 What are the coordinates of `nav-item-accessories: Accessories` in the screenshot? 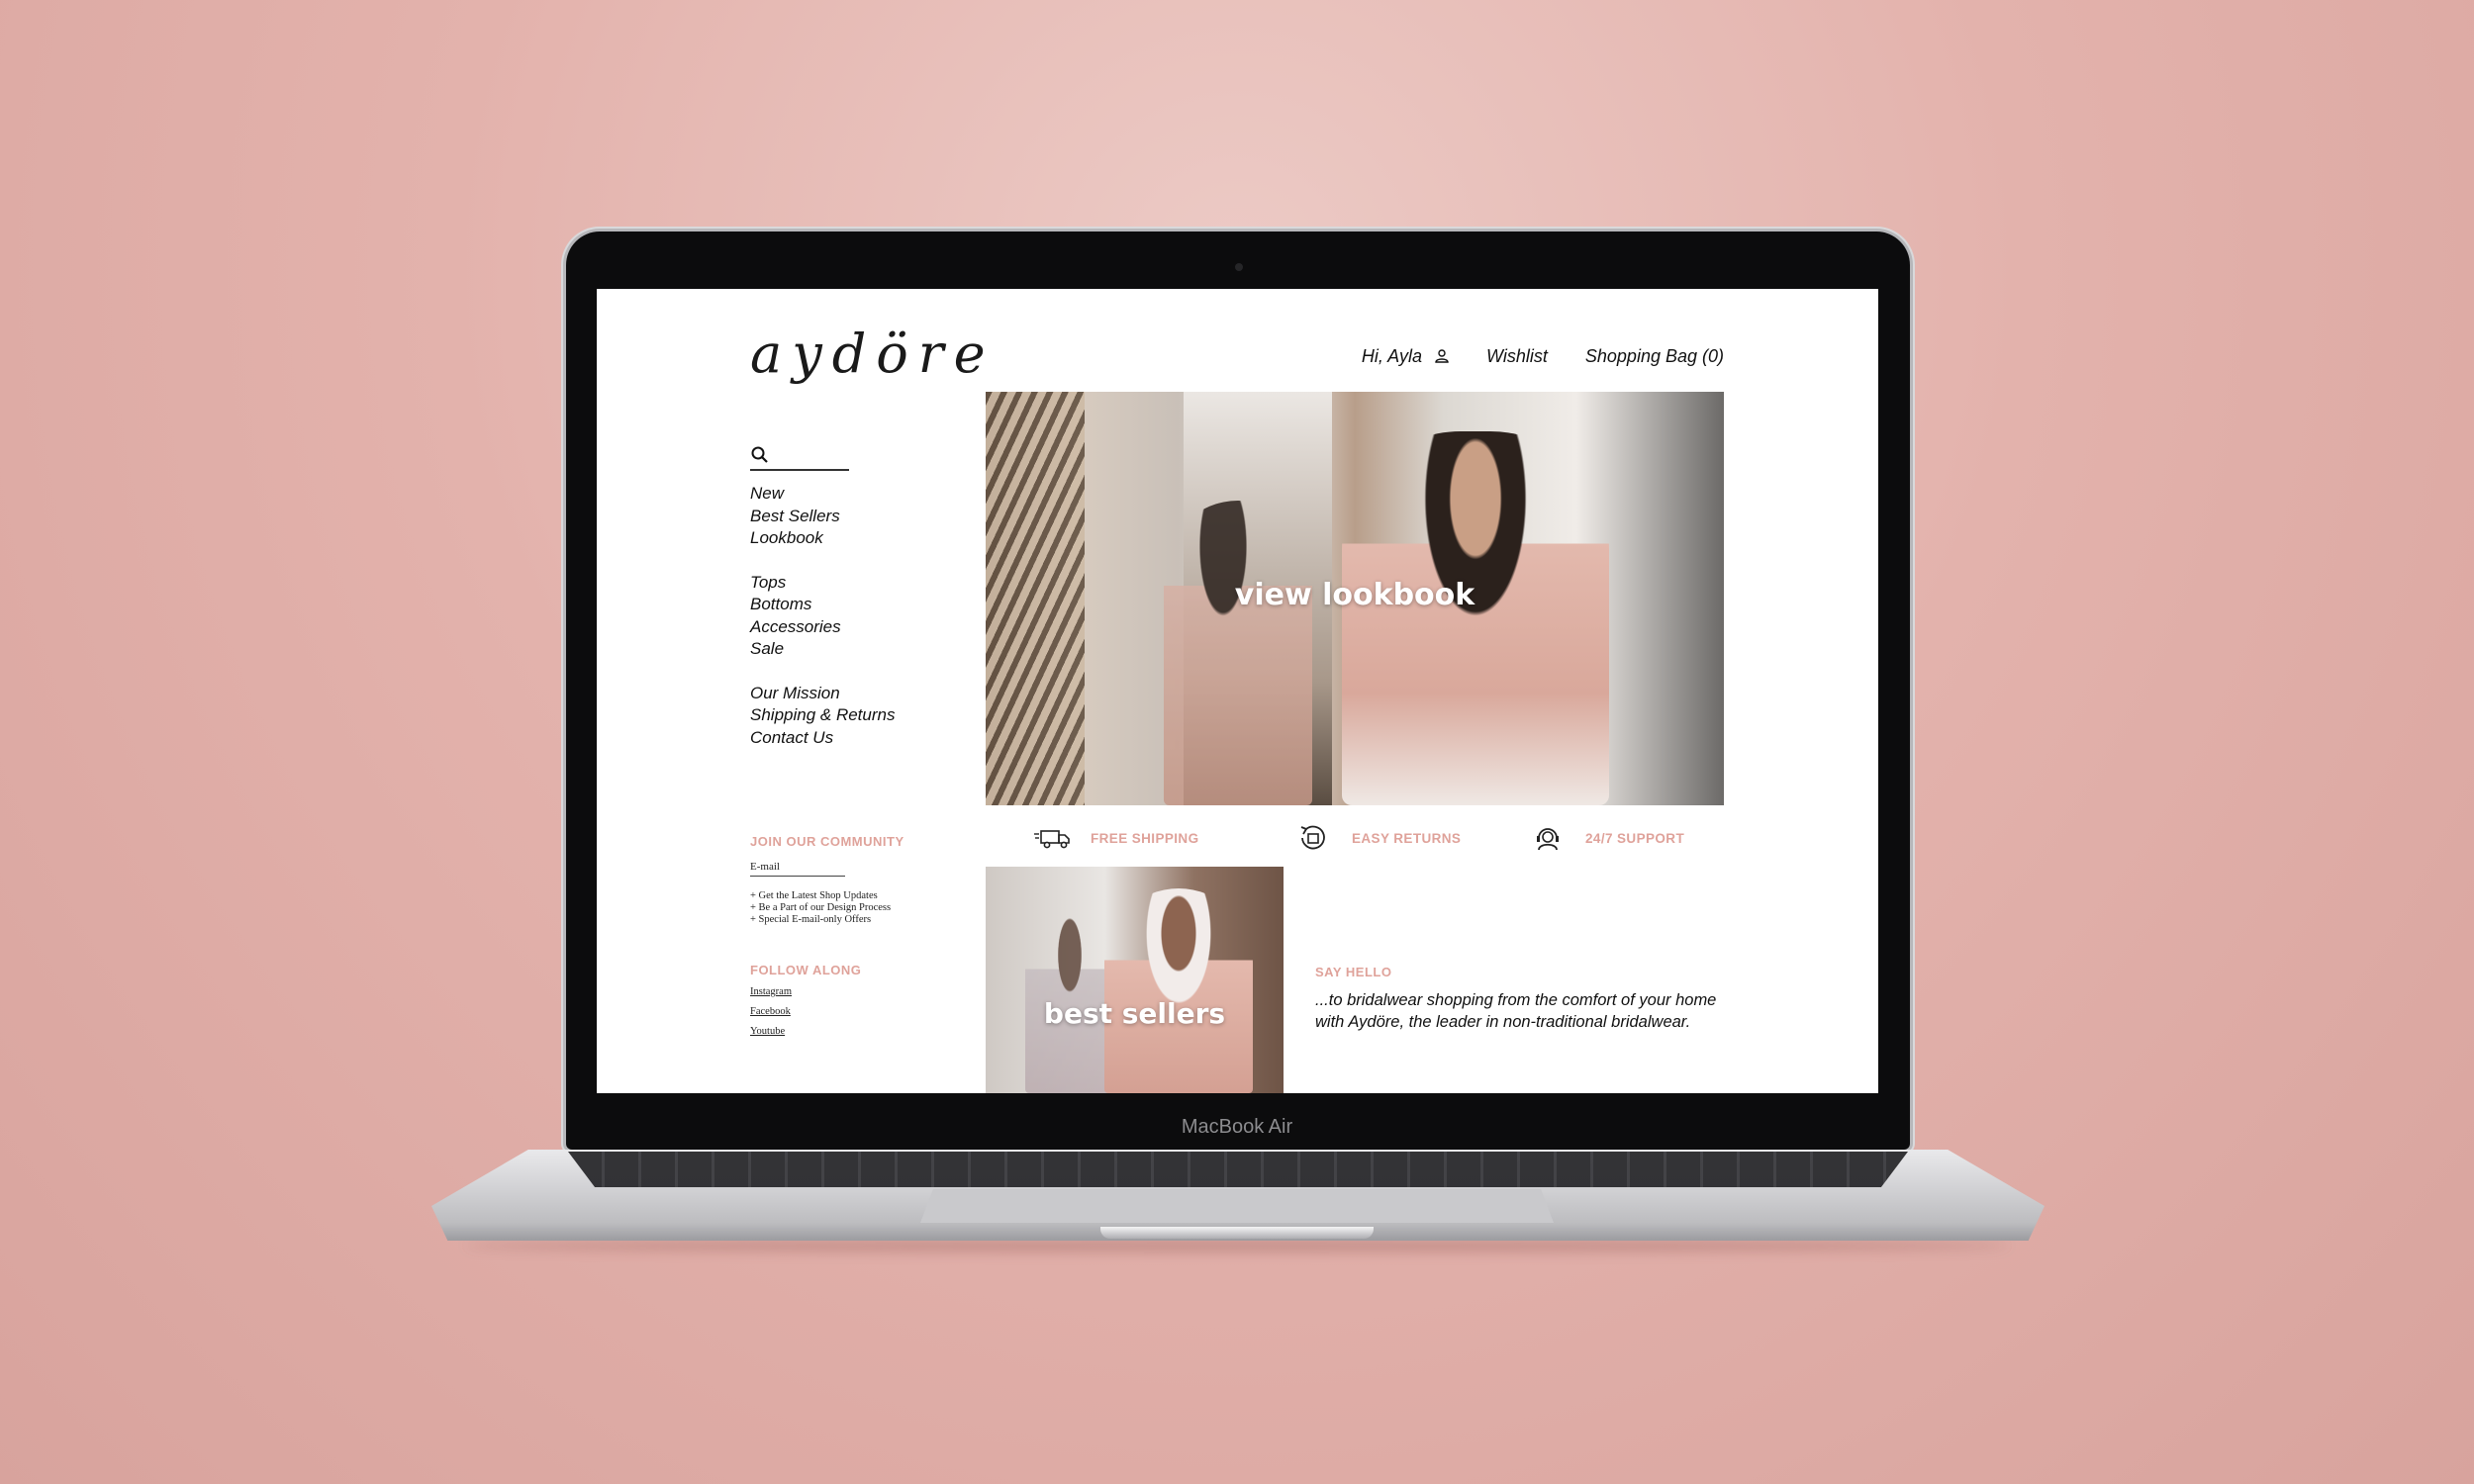 It's located at (823, 627).